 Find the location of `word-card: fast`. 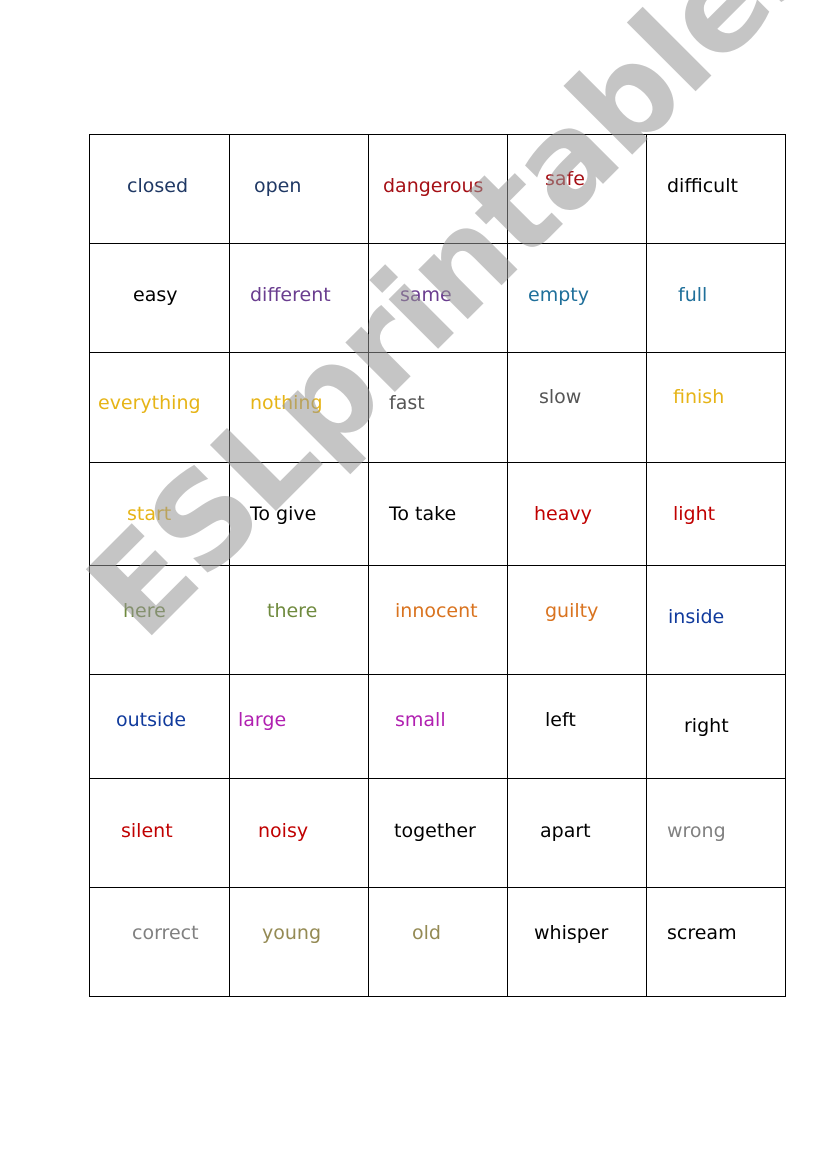

word-card: fast is located at coordinates (438, 407).